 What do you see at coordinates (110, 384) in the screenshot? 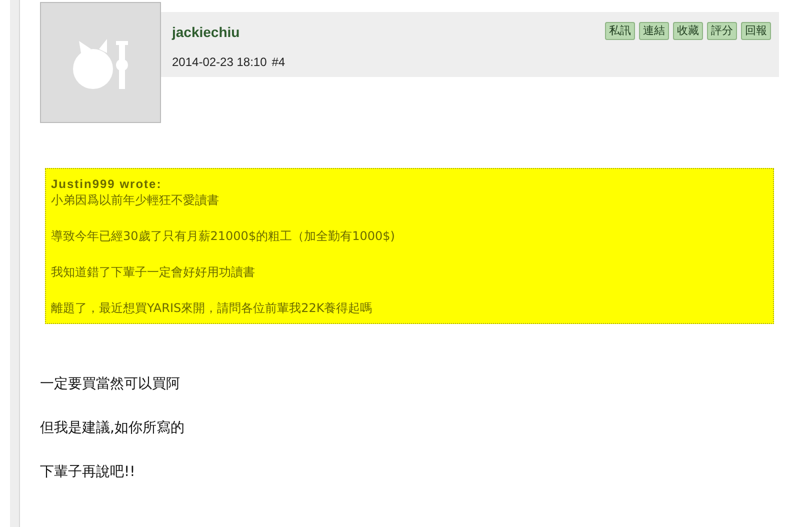
I see `post-paragraph: 一定要買當然可以買阿` at bounding box center [110, 384].